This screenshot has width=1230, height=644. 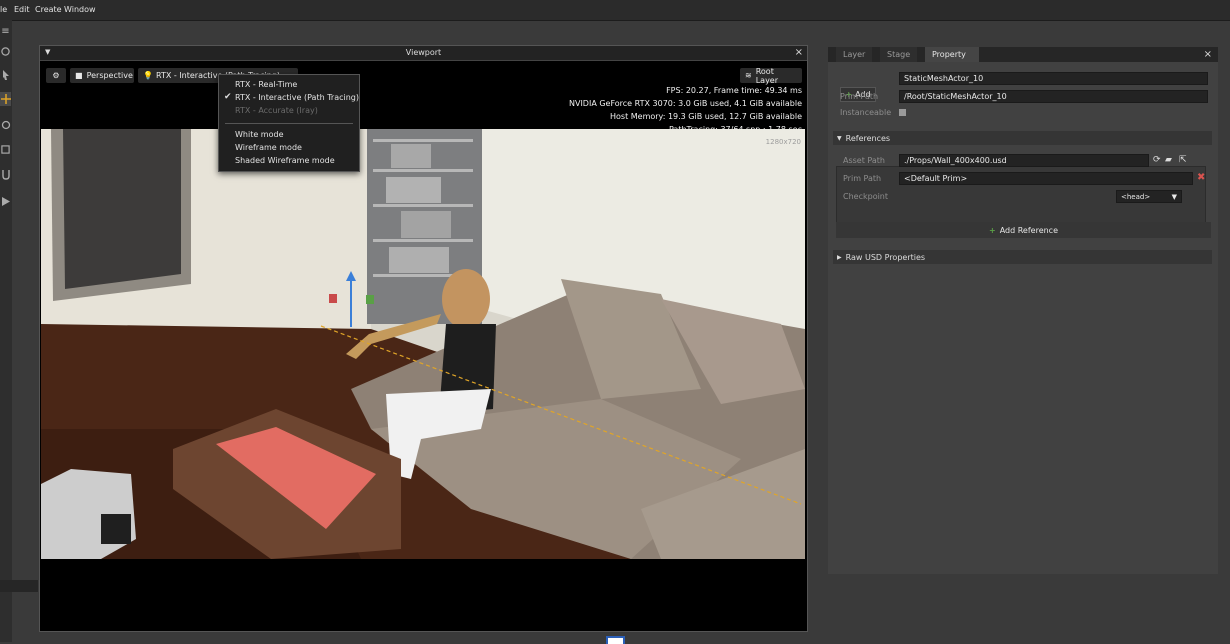 I want to click on viewport-settings-button: ⚙, so click(x=56, y=75).